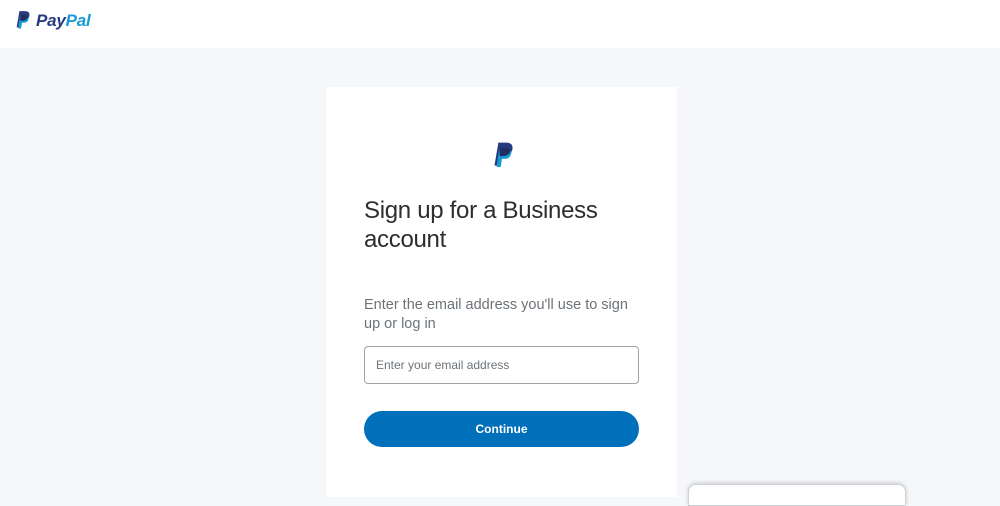  I want to click on paypal-logo-icon, so click(23, 20).